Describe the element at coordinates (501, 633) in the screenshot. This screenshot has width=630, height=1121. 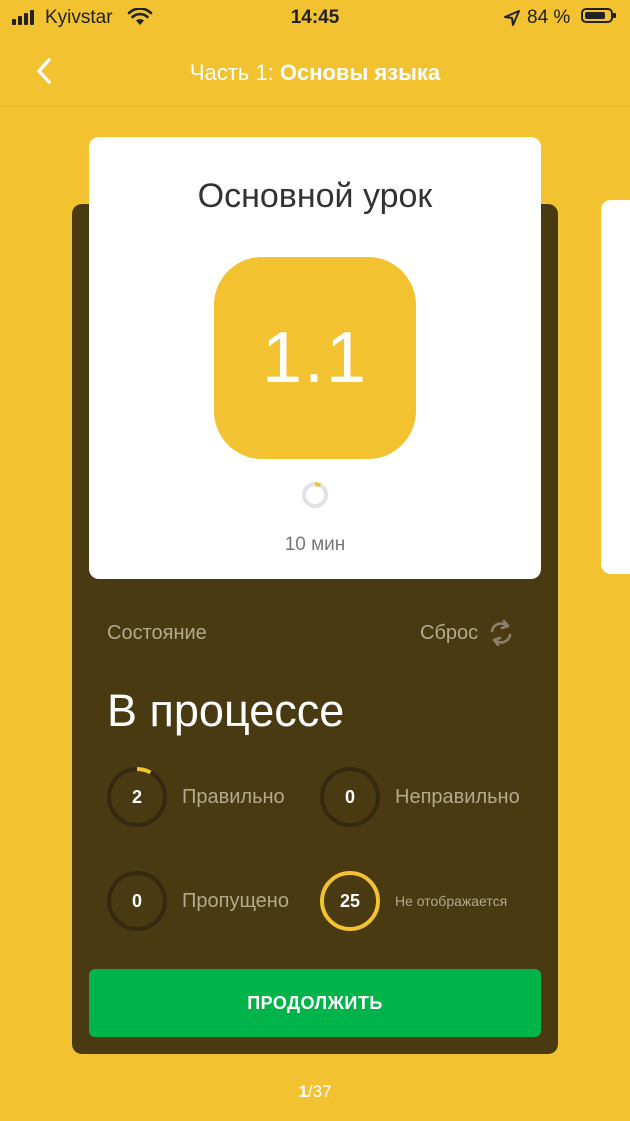
I see `refresh-icon` at that location.